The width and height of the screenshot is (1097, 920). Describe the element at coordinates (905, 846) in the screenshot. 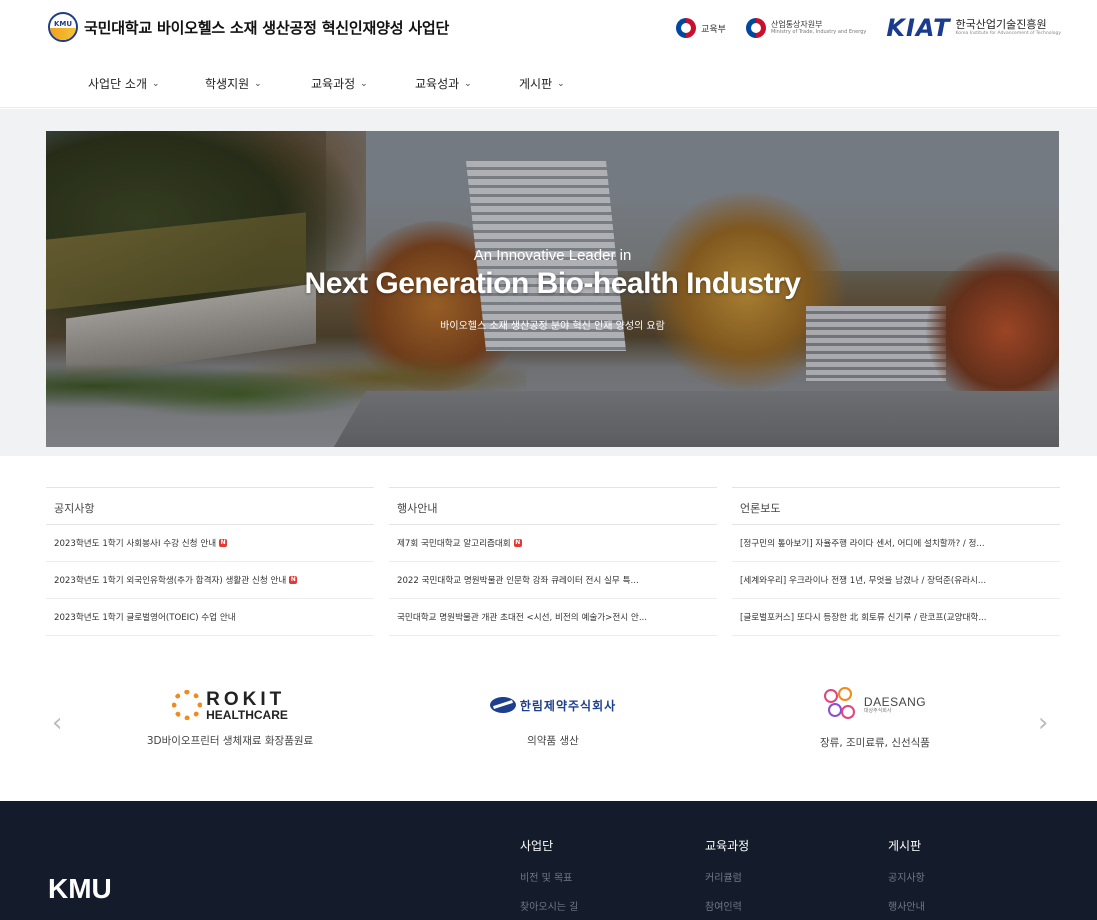

I see `footer-heading: 게시판` at that location.